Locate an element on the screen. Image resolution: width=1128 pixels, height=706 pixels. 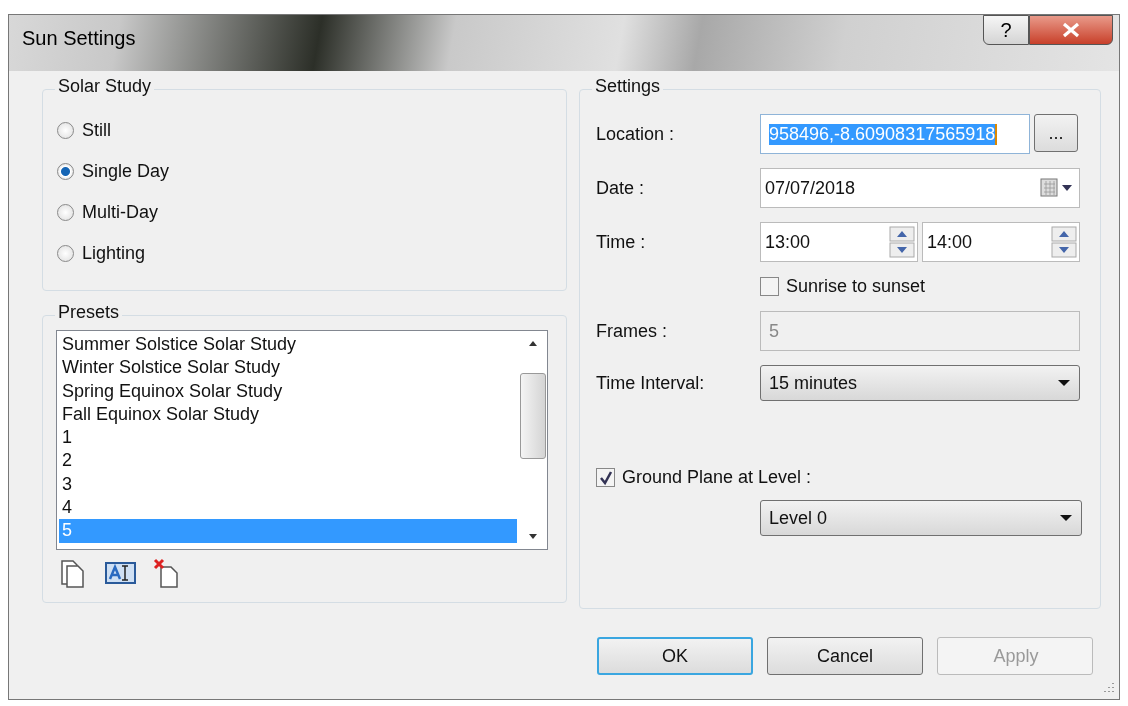
radio-option: Lighting is located at coordinates (311, 253).